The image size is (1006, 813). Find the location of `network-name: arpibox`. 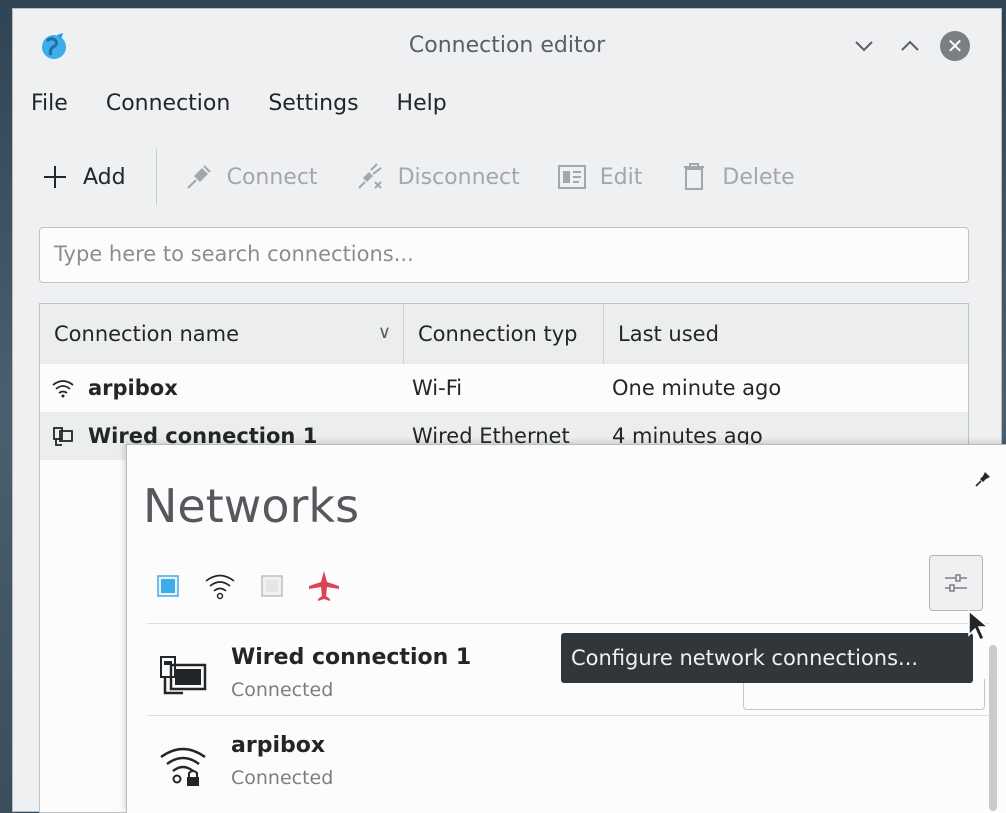

network-name: arpibox is located at coordinates (278, 745).